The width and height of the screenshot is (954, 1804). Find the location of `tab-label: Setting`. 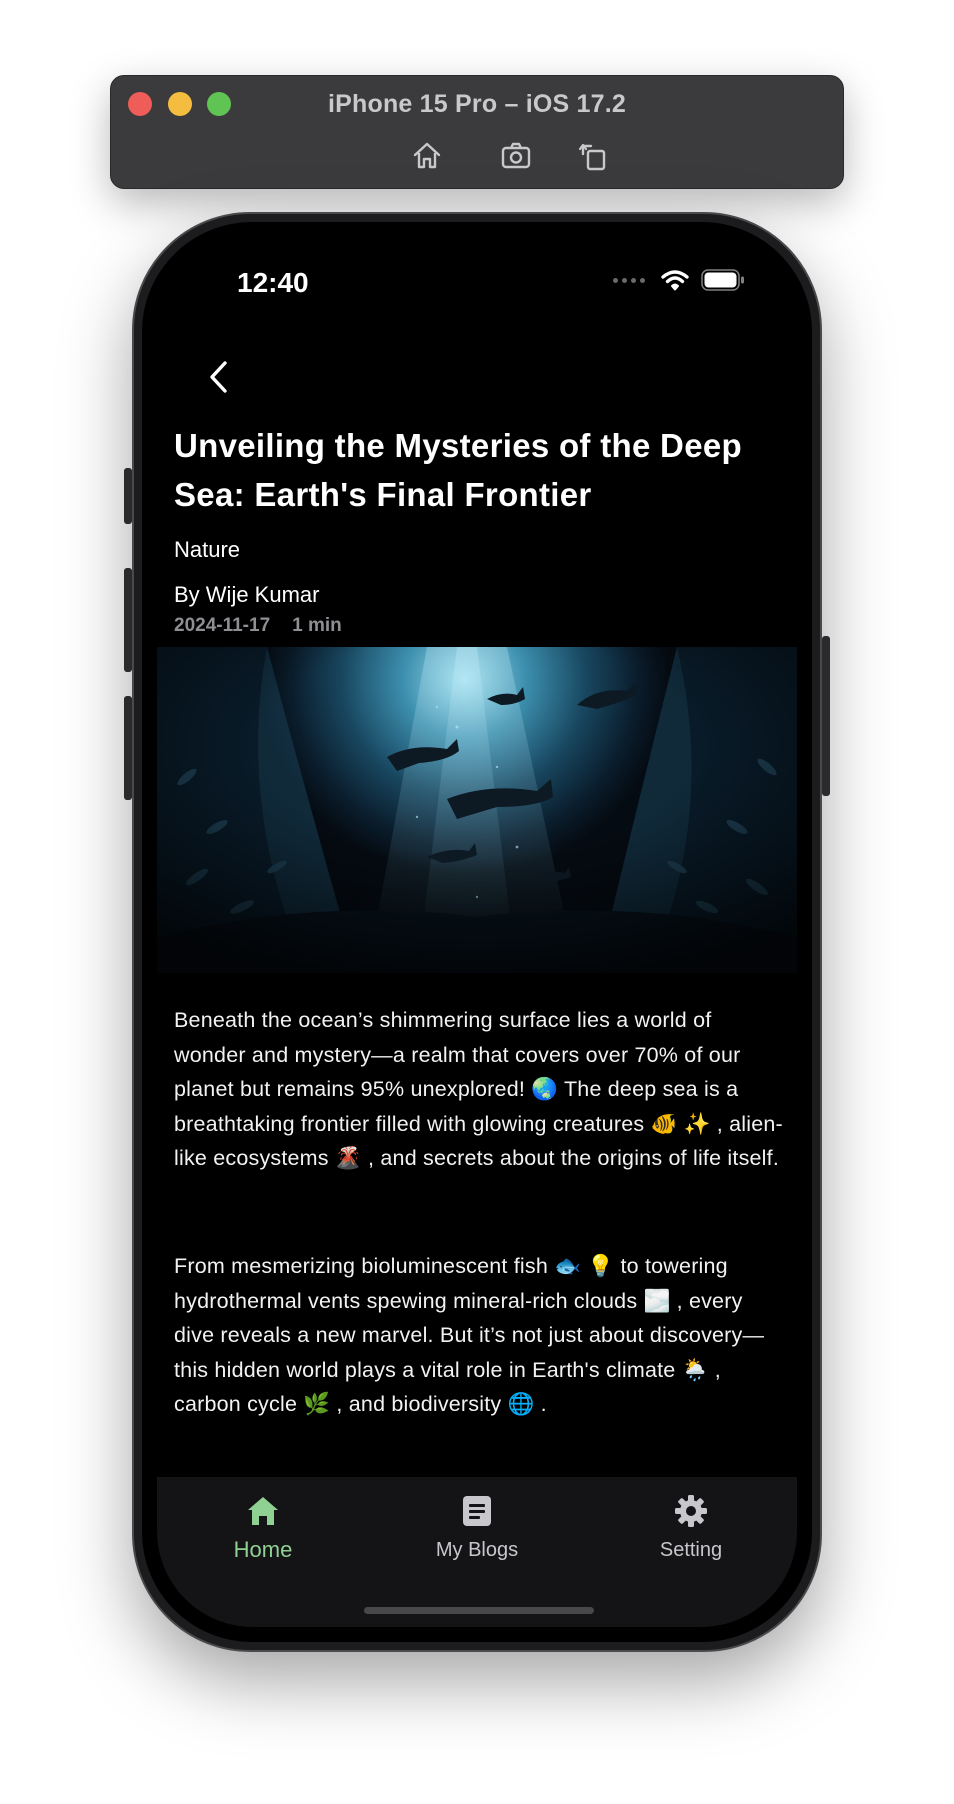

tab-label: Setting is located at coordinates (691, 1550).